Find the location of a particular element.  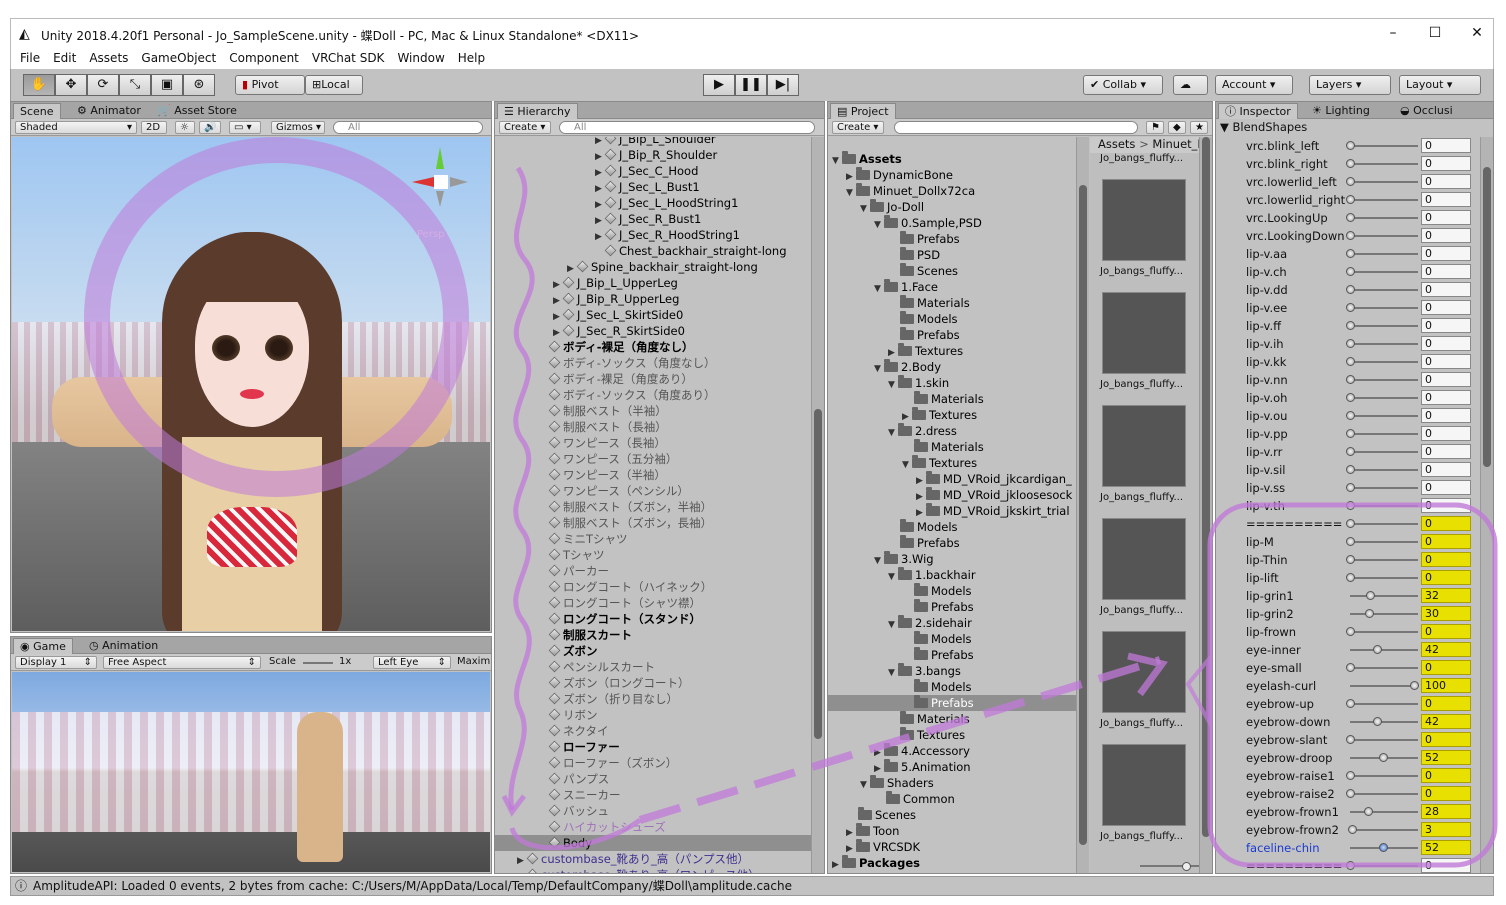

annotation-box is located at coordinates (1352, 685).